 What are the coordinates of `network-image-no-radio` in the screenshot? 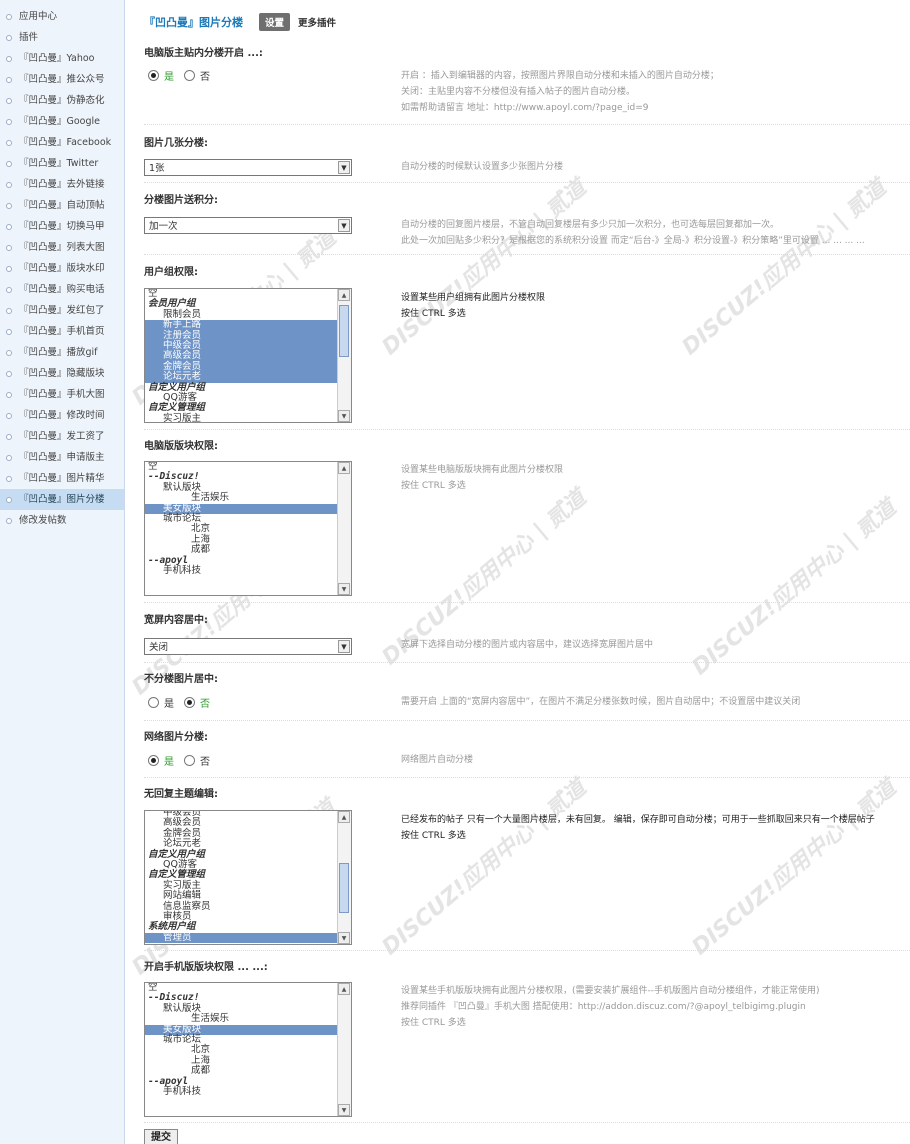 It's located at (189, 760).